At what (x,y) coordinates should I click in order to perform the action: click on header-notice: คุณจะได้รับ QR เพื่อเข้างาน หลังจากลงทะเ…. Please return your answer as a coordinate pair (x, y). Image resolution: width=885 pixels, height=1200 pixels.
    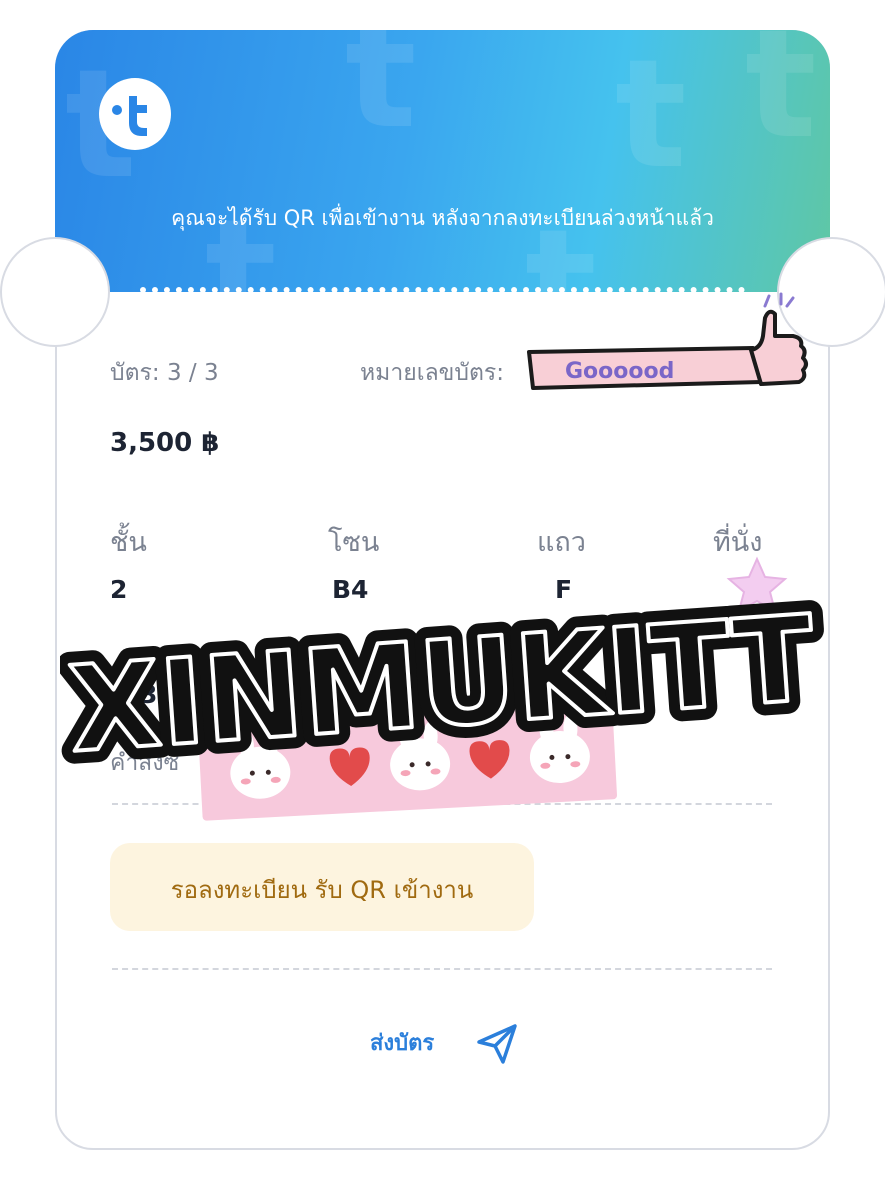
    Looking at the image, I should click on (442, 218).